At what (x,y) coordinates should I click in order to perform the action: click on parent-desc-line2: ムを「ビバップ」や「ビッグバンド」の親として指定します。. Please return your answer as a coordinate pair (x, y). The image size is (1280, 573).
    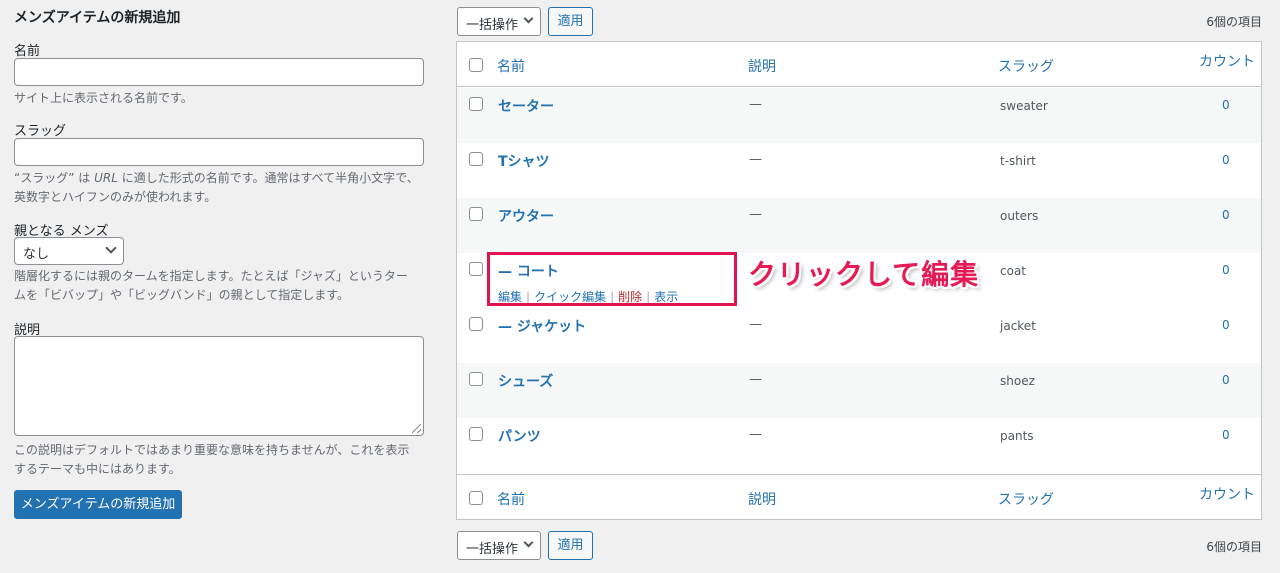
    Looking at the image, I should click on (182, 295).